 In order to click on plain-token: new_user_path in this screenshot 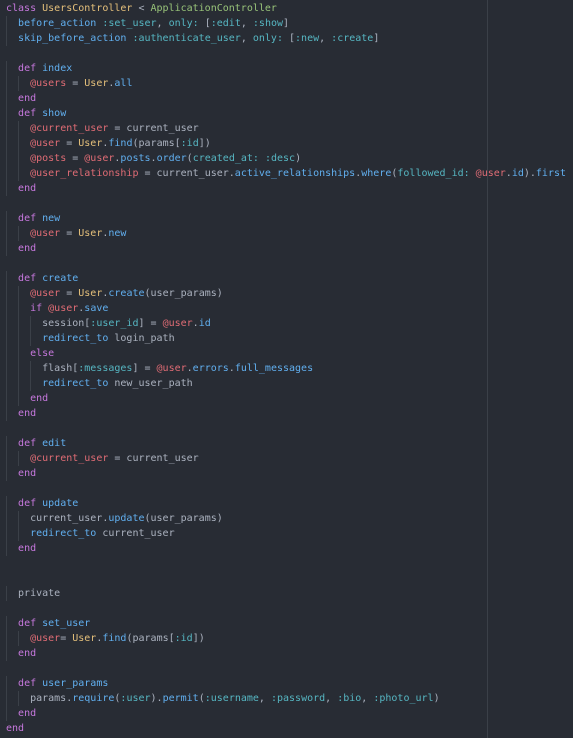, I will do `click(150, 383)`.